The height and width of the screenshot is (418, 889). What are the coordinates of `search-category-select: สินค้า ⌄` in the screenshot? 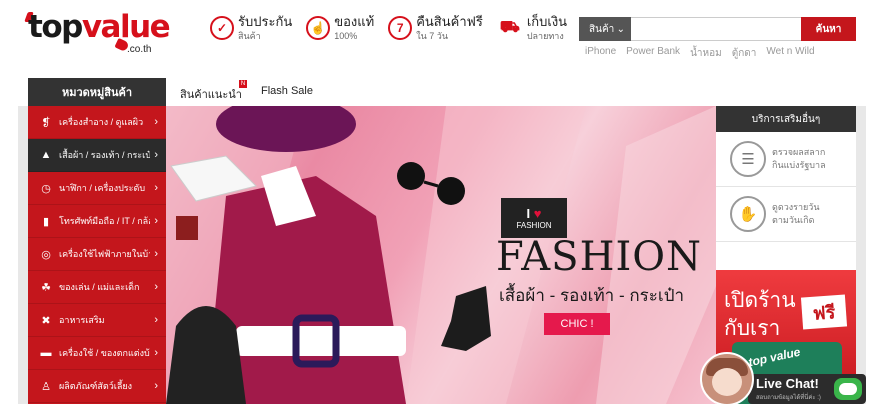 It's located at (605, 29).